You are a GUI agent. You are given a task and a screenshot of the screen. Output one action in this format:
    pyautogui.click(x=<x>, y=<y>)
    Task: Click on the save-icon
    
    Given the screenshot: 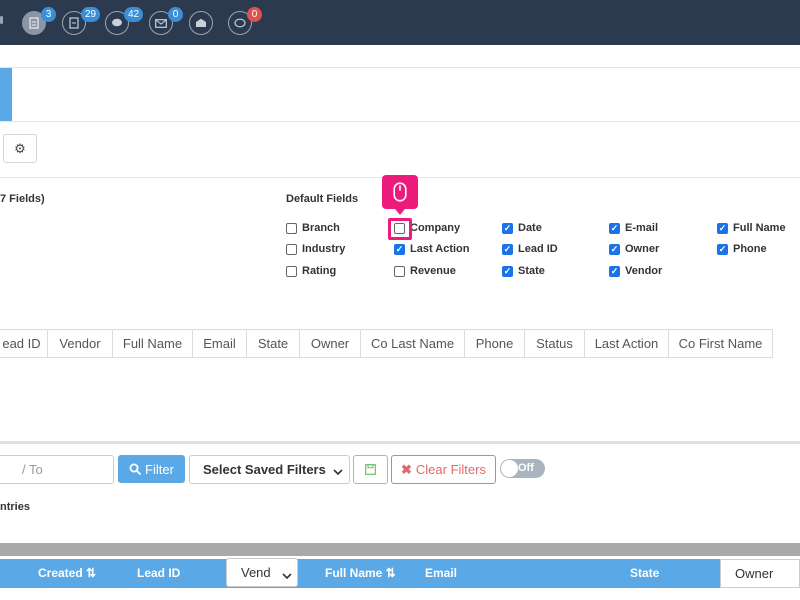 What is the action you would take?
    pyautogui.click(x=370, y=469)
    